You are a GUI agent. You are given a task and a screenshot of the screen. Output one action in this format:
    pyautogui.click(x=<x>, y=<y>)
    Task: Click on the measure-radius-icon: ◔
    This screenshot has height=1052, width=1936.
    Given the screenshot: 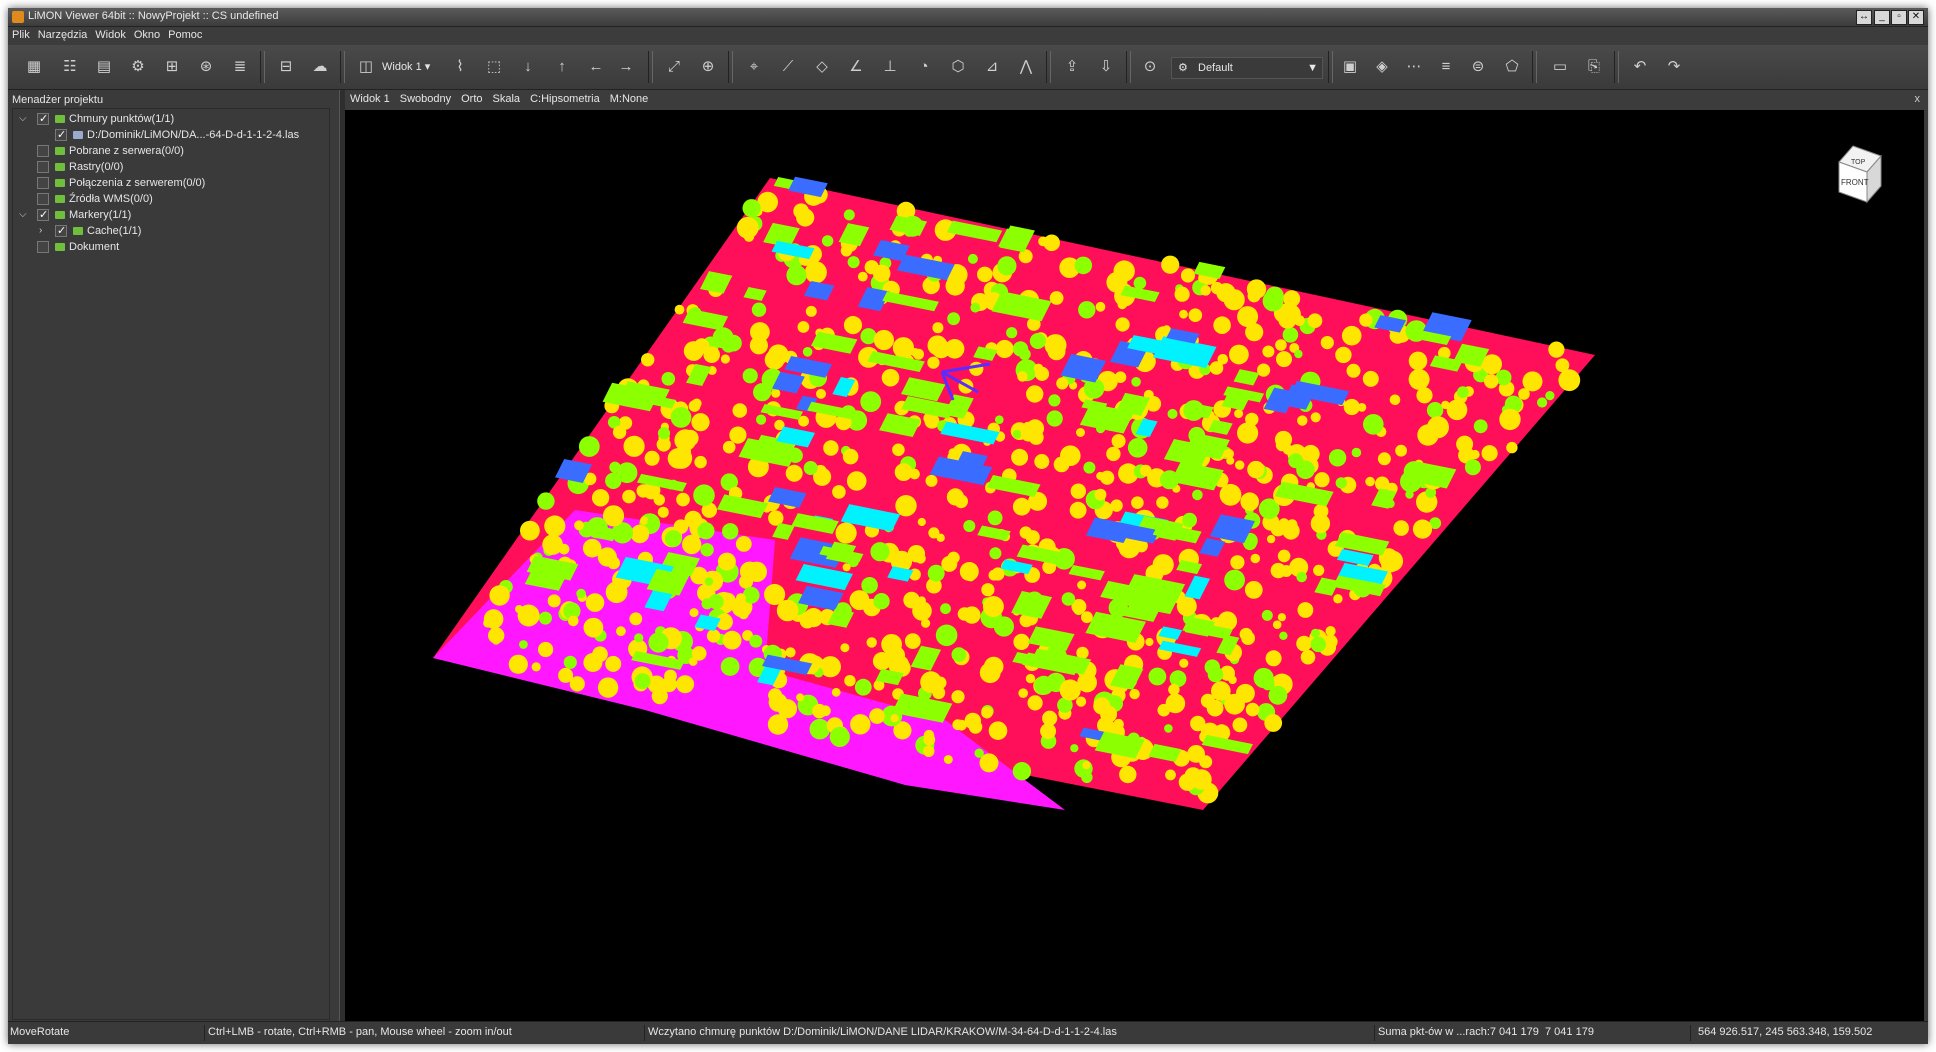 What is the action you would take?
    pyautogui.click(x=924, y=67)
    